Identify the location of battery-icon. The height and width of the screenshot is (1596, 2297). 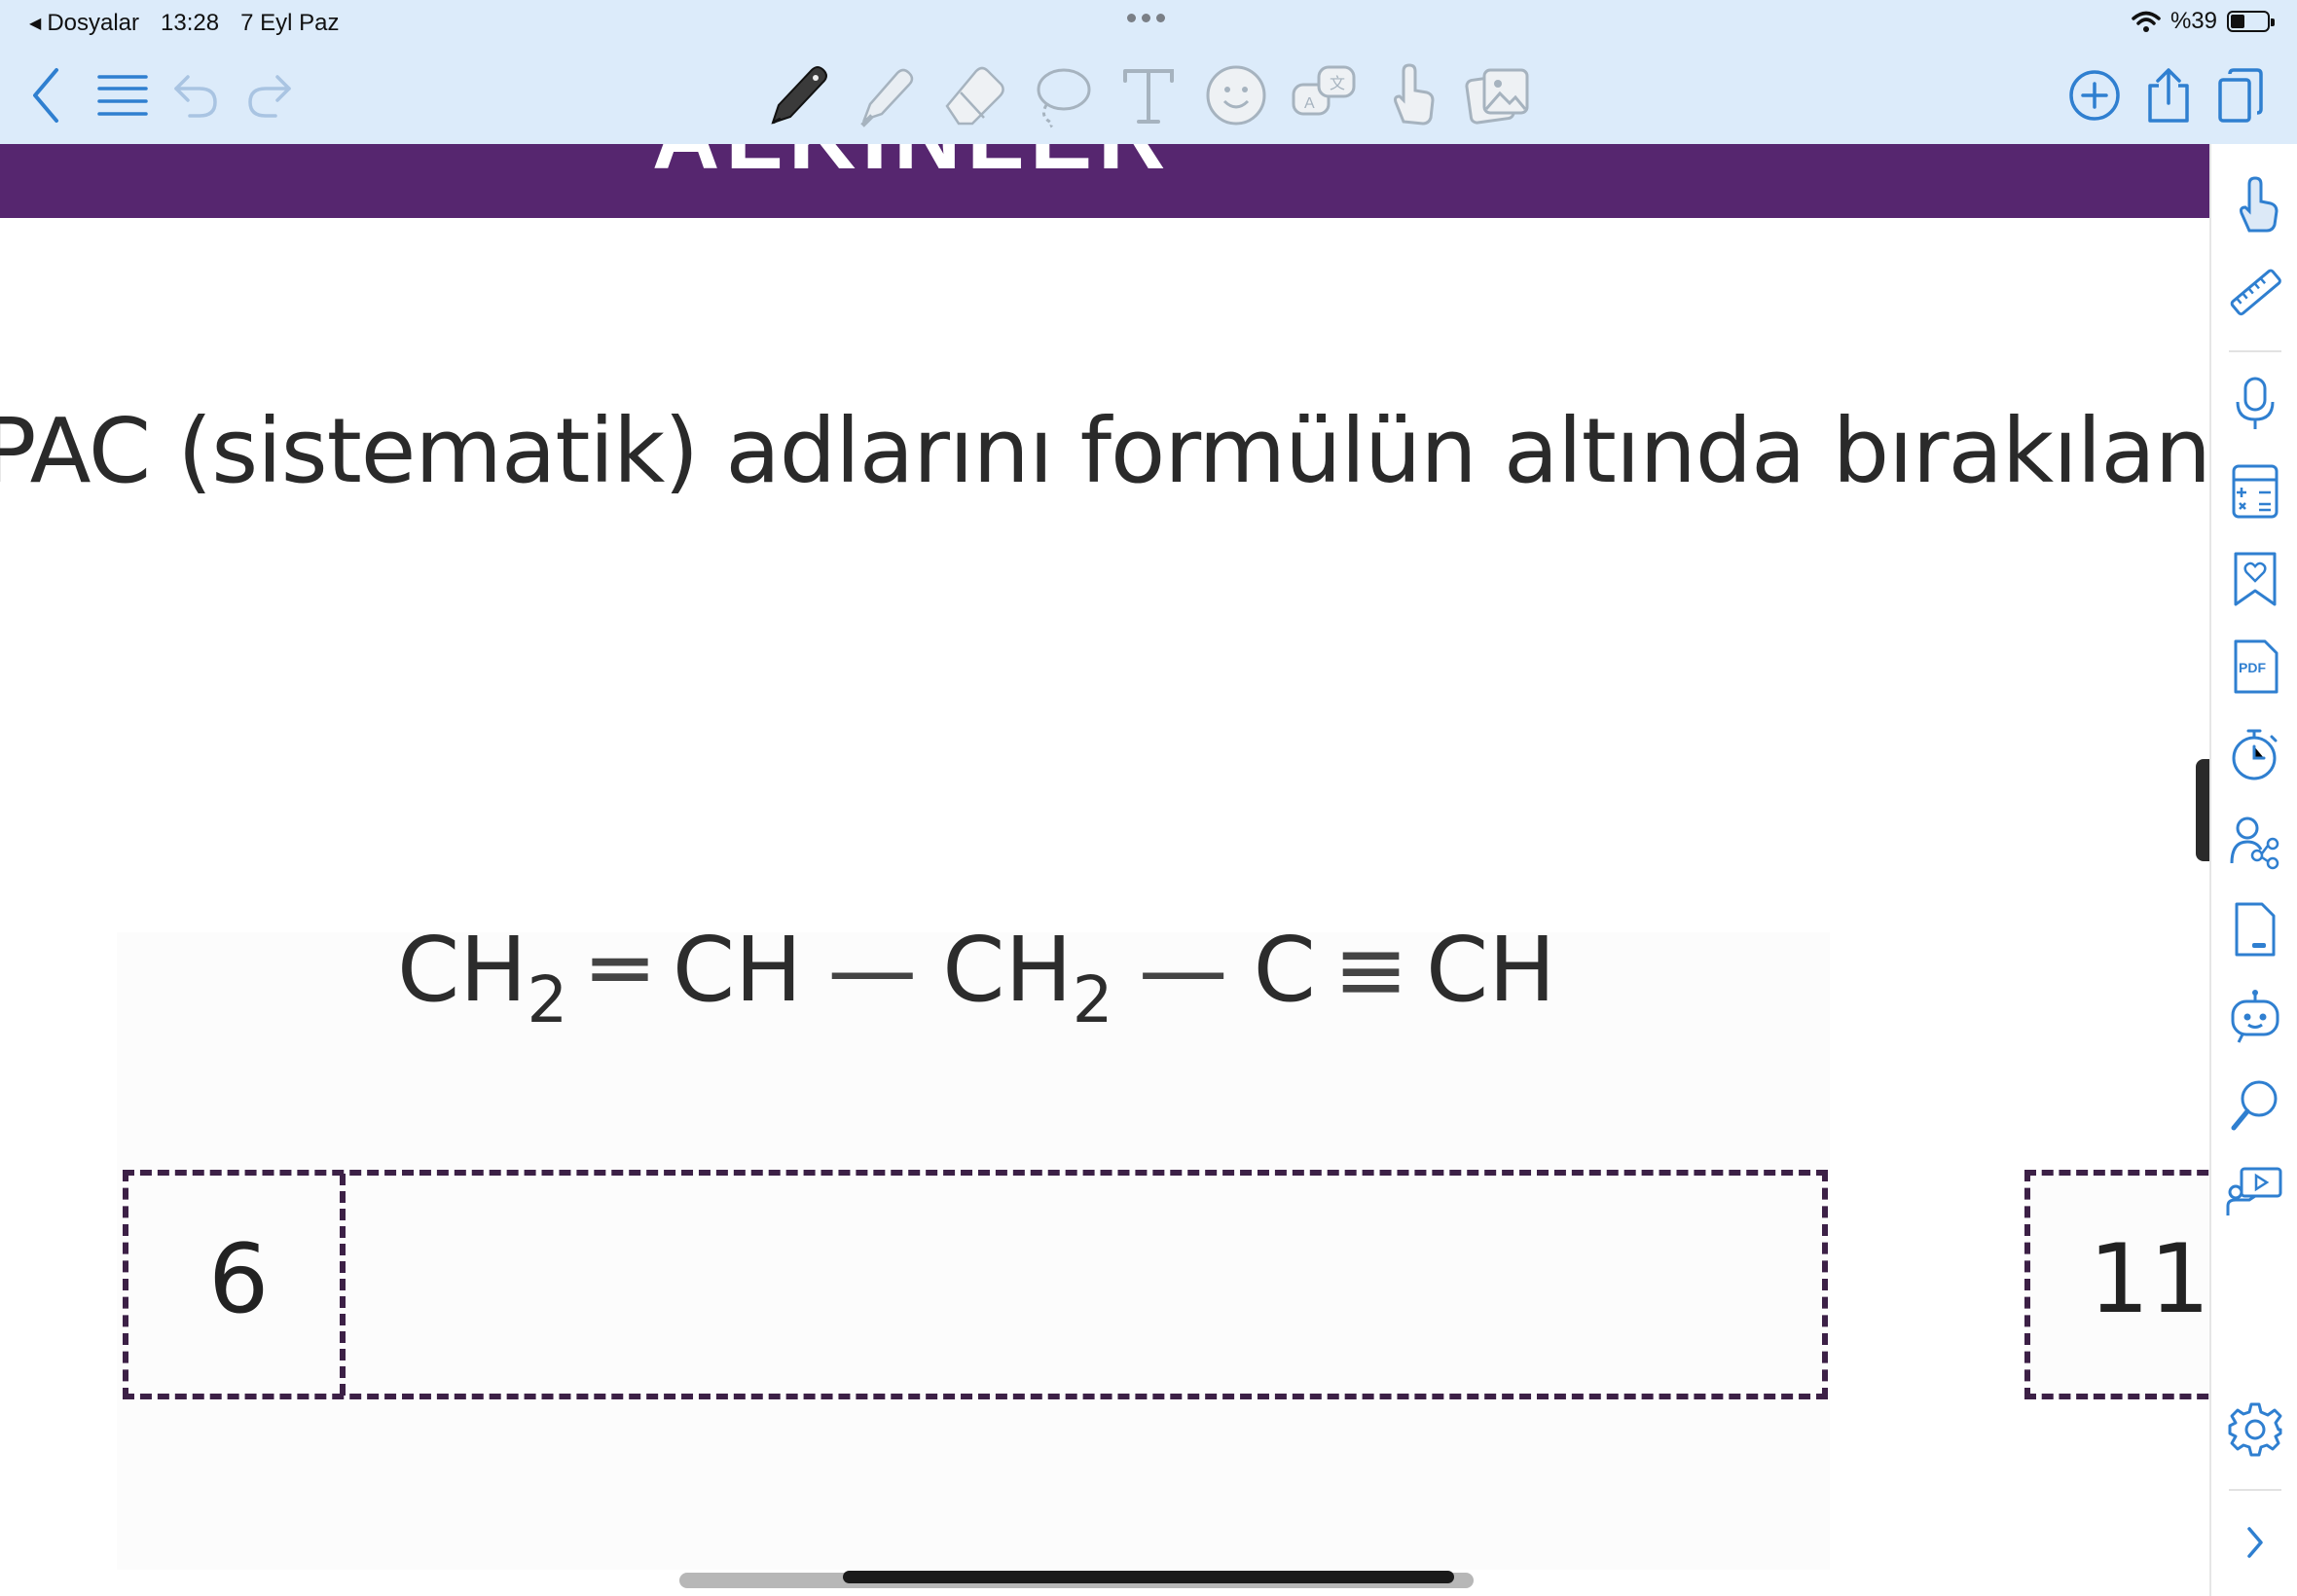
(2251, 21).